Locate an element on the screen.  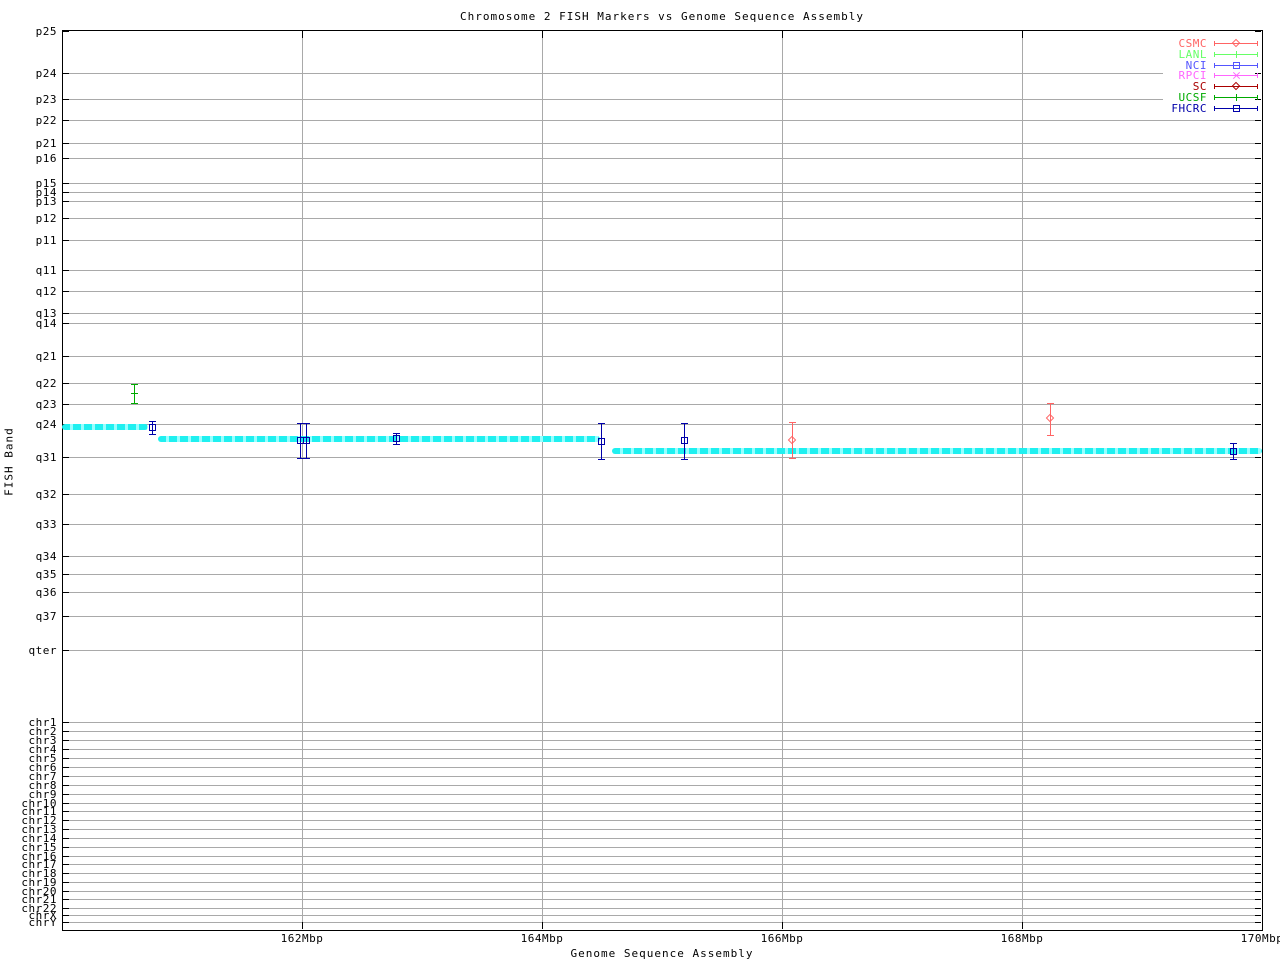
band-tick-label: q37 is located at coordinates (46, 616).